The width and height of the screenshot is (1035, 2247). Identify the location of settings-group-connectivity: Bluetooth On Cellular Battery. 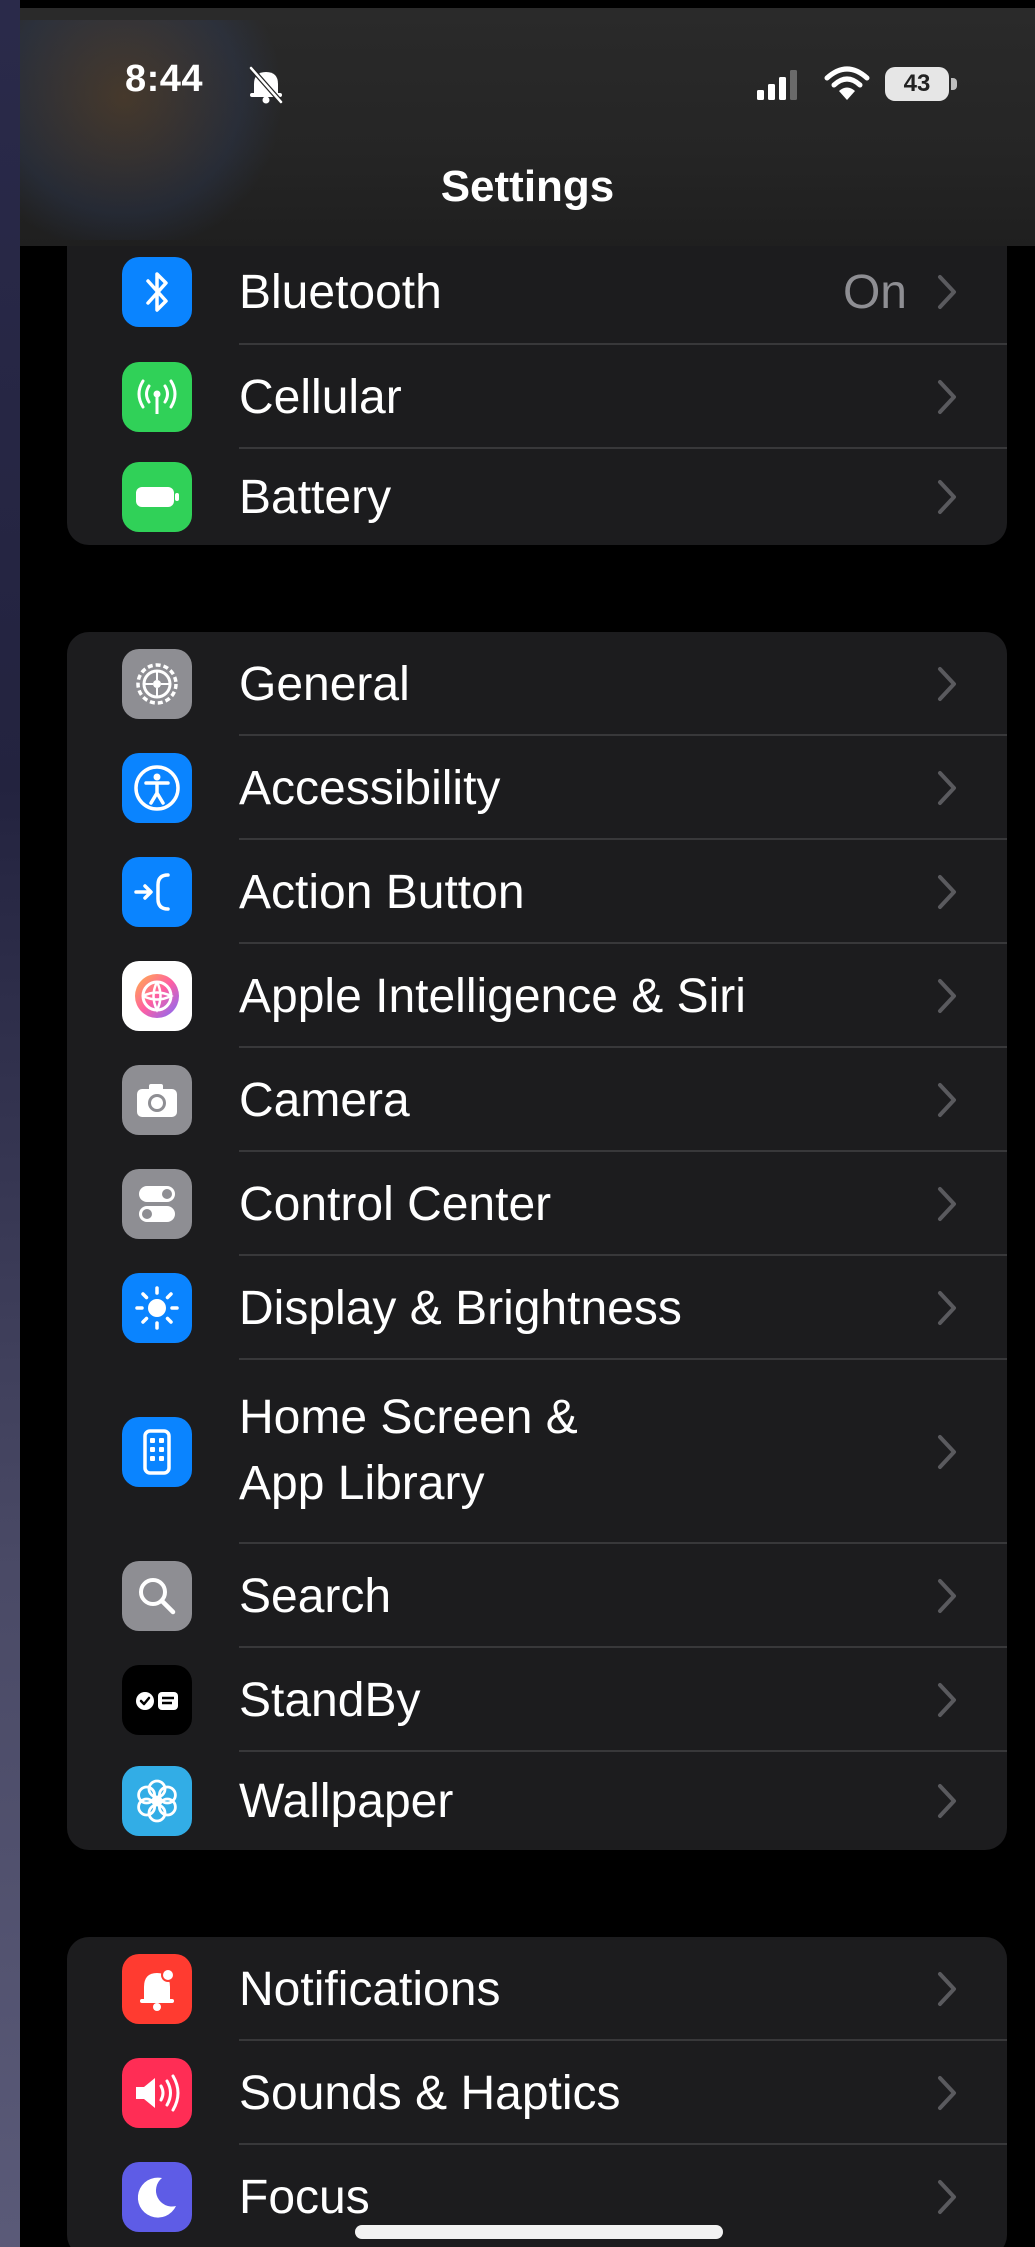
(537, 392).